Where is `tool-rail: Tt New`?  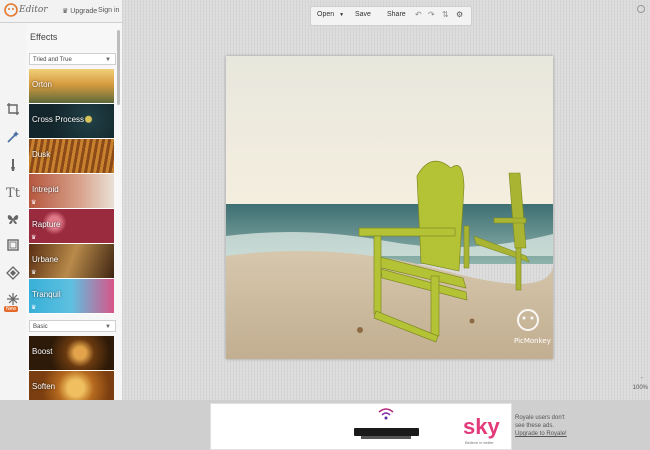
tool-rail: Tt New is located at coordinates (13, 211).